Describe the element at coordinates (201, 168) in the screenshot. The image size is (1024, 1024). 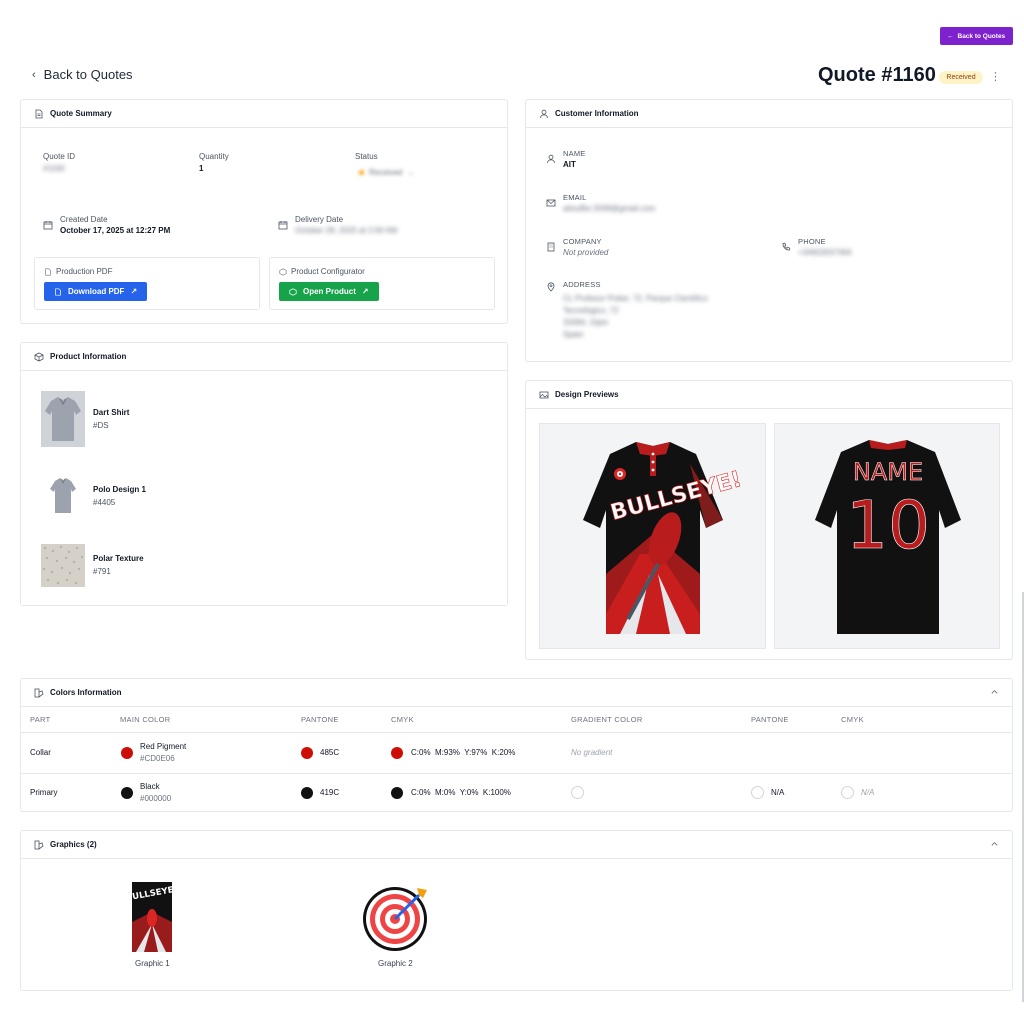
I see `quantity-value: 1` at that location.